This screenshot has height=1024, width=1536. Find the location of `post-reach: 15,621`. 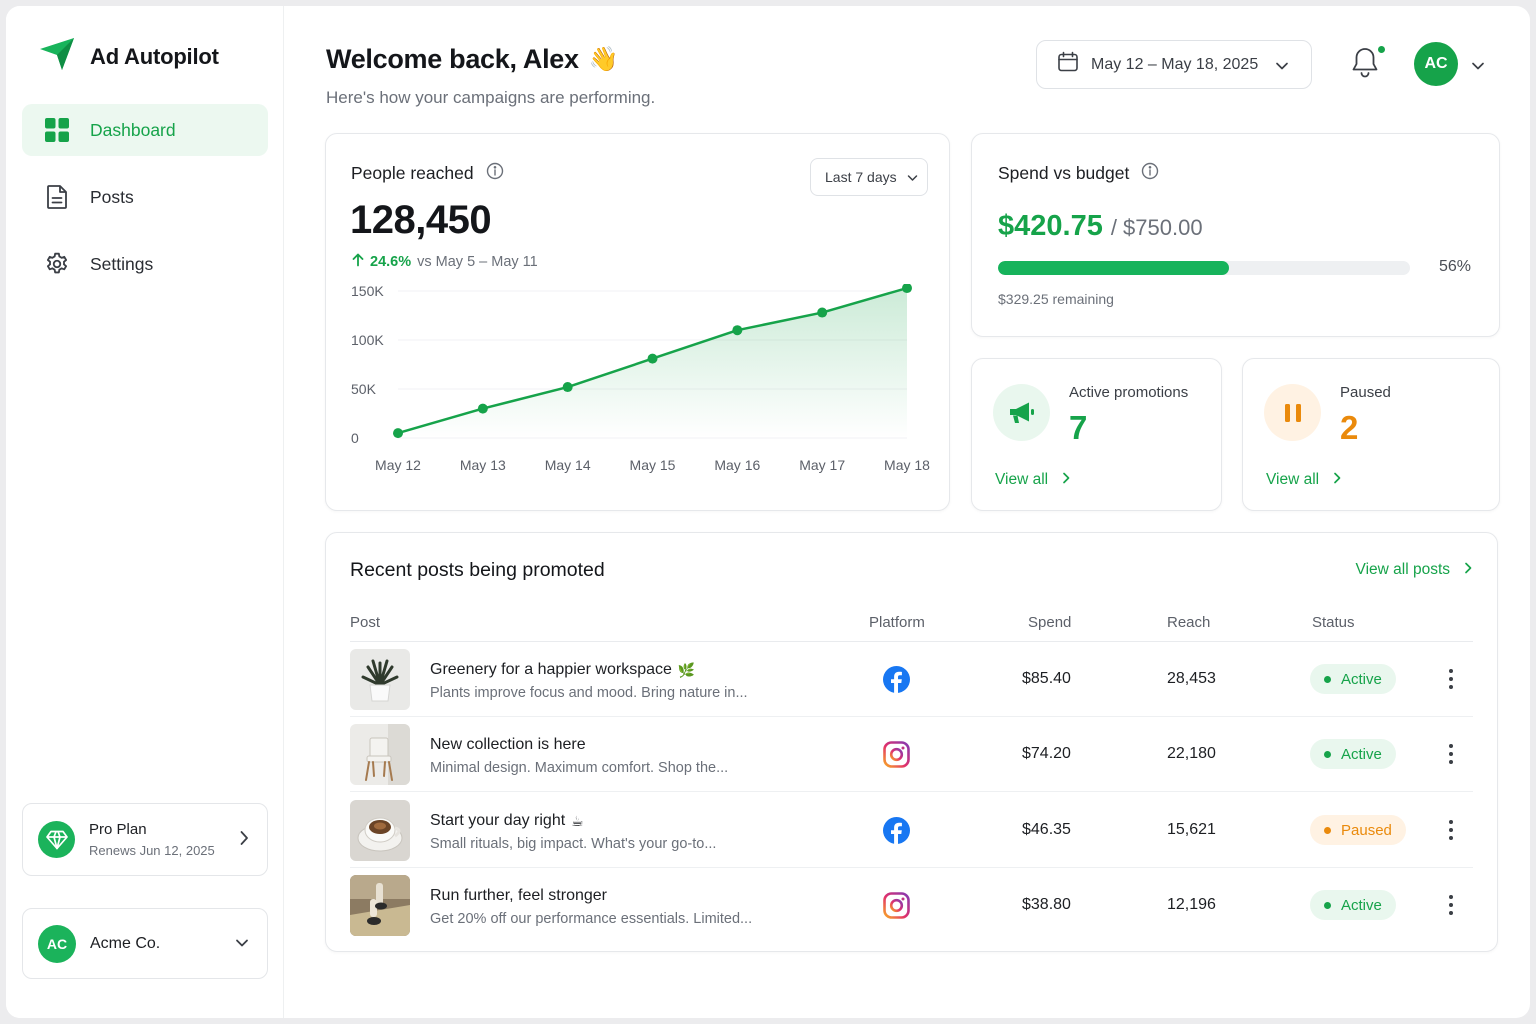

post-reach: 15,621 is located at coordinates (1191, 829).